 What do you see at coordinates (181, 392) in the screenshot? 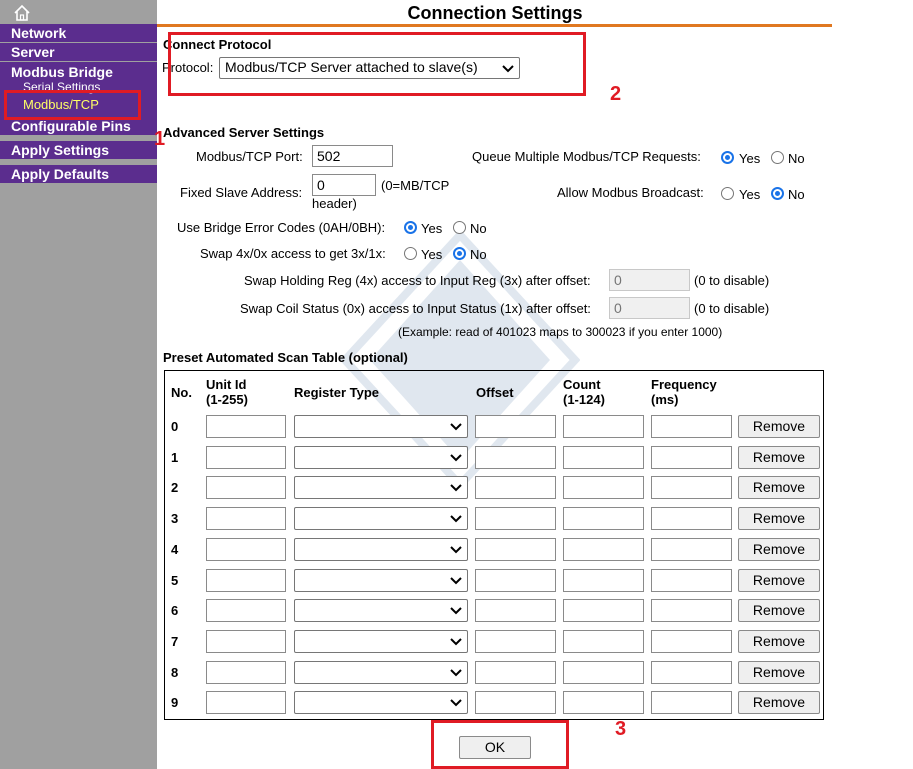
I see `col-no: No.` at bounding box center [181, 392].